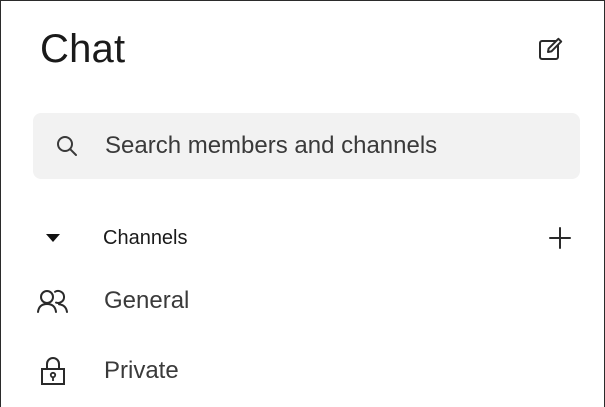 This screenshot has height=407, width=605. I want to click on search-input: Search members and channels, so click(306, 146).